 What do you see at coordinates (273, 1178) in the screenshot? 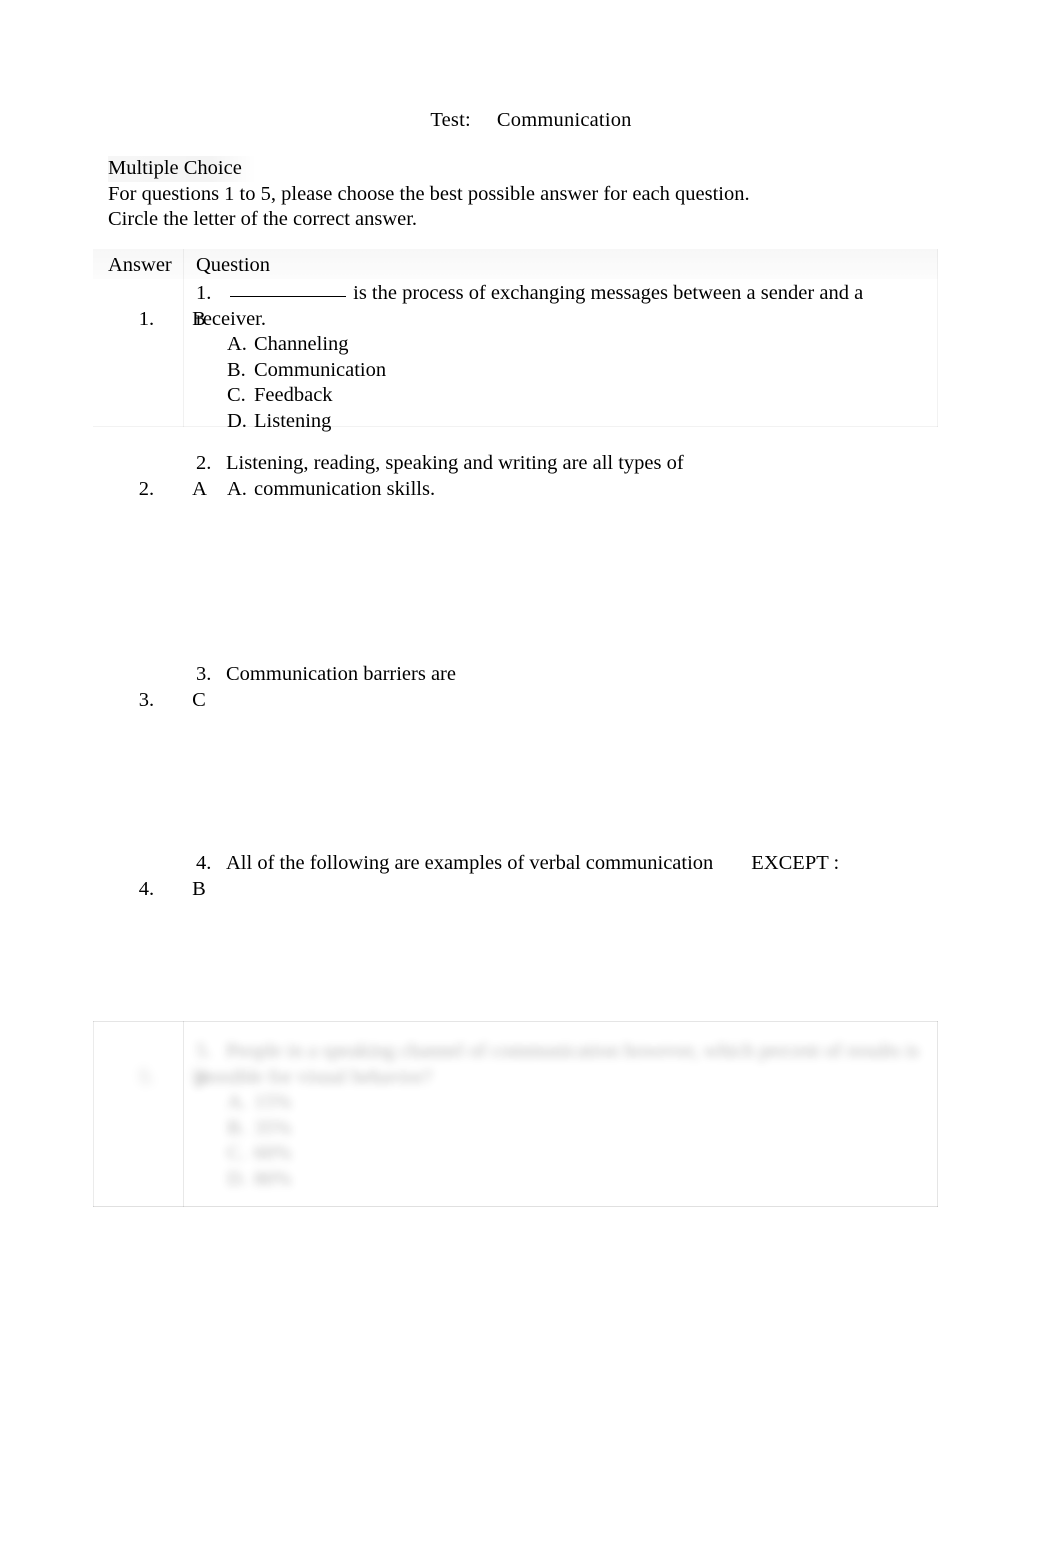
I see `option-text: 80%` at bounding box center [273, 1178].